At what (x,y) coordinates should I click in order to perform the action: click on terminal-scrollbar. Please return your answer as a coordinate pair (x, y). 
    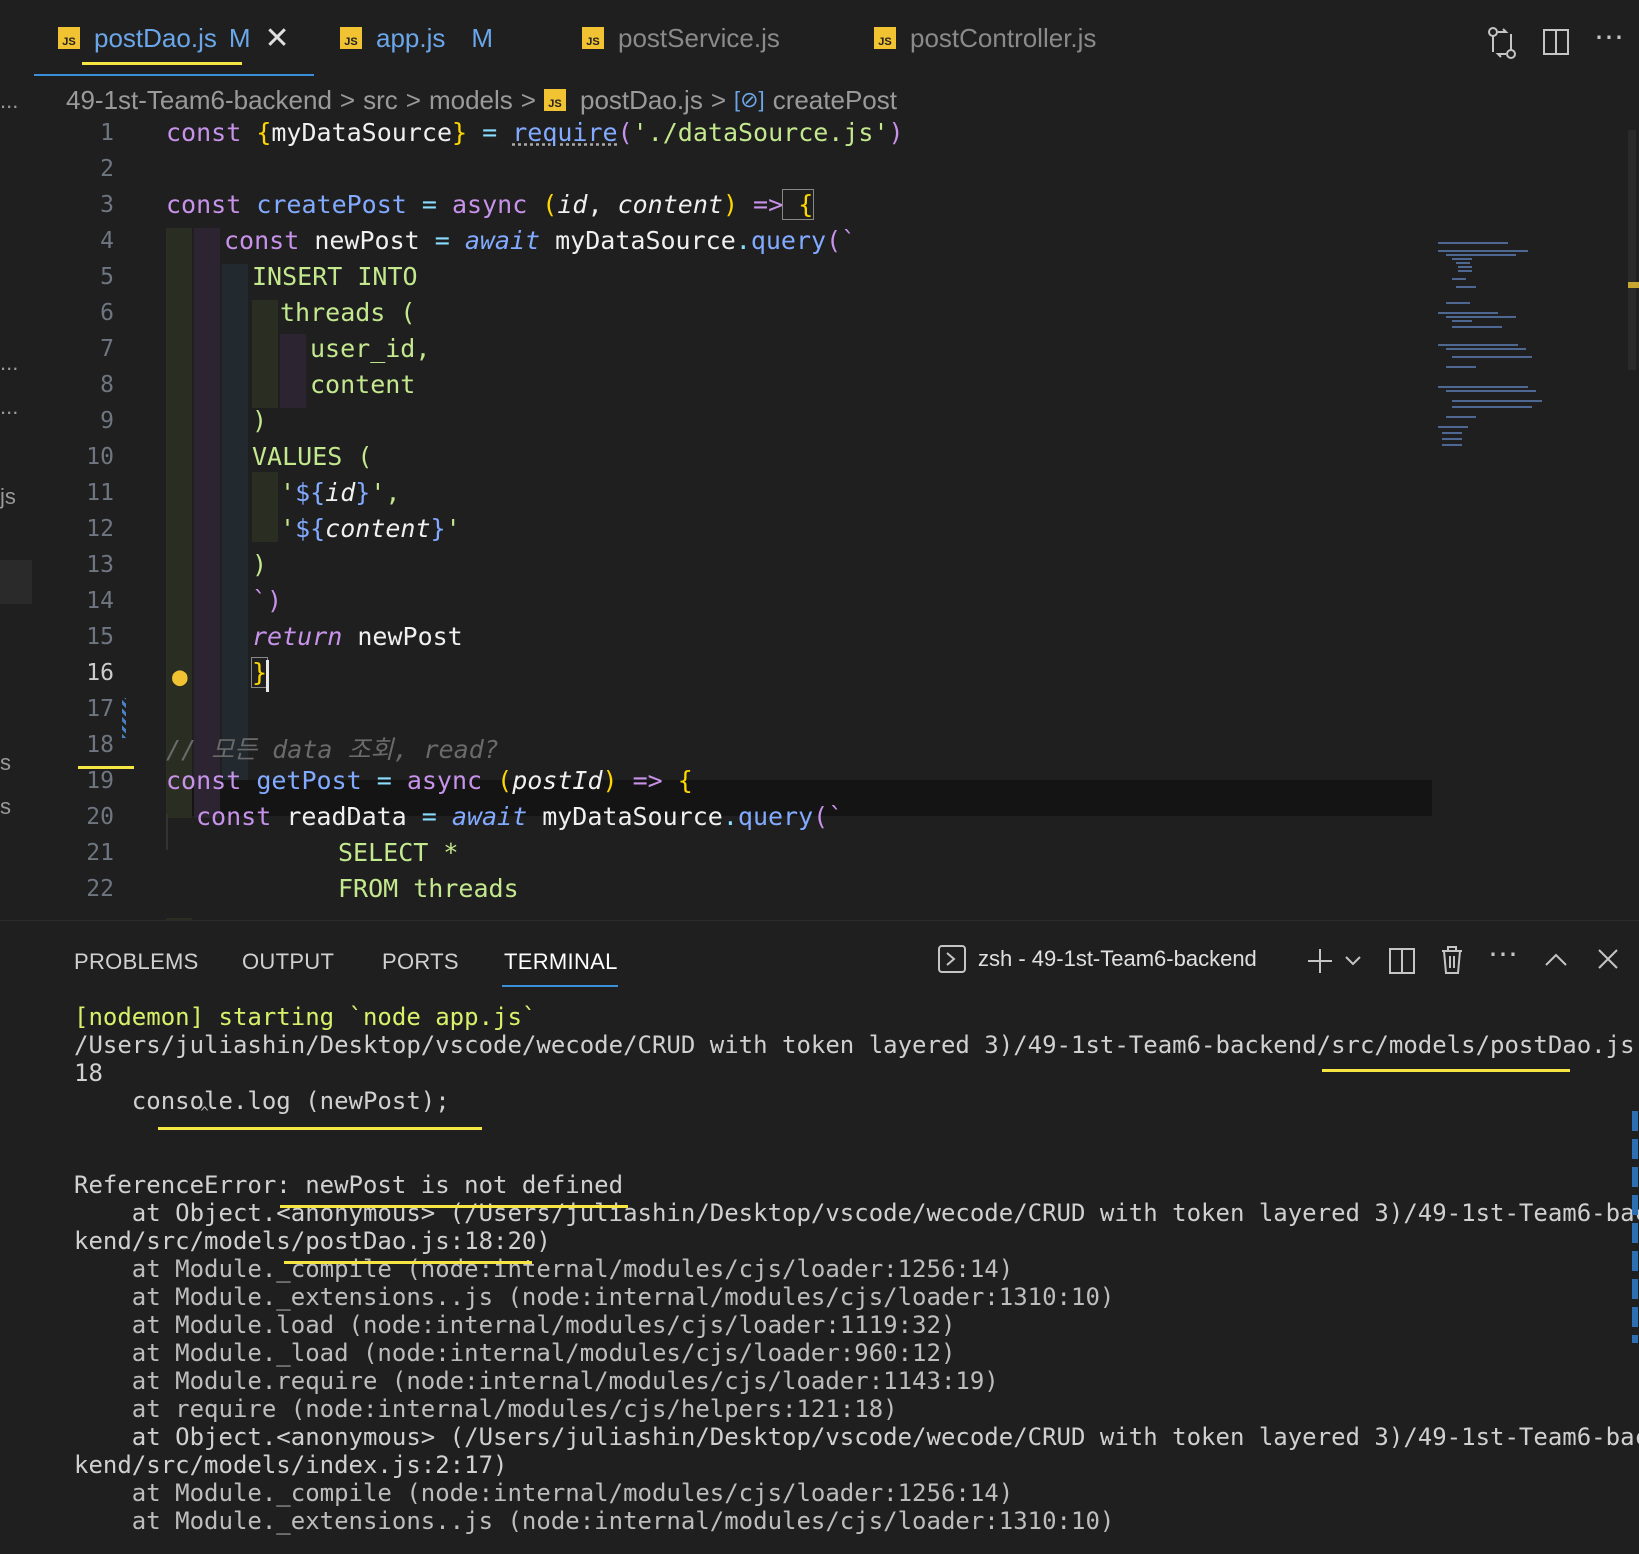
    Looking at the image, I should click on (1635, 1227).